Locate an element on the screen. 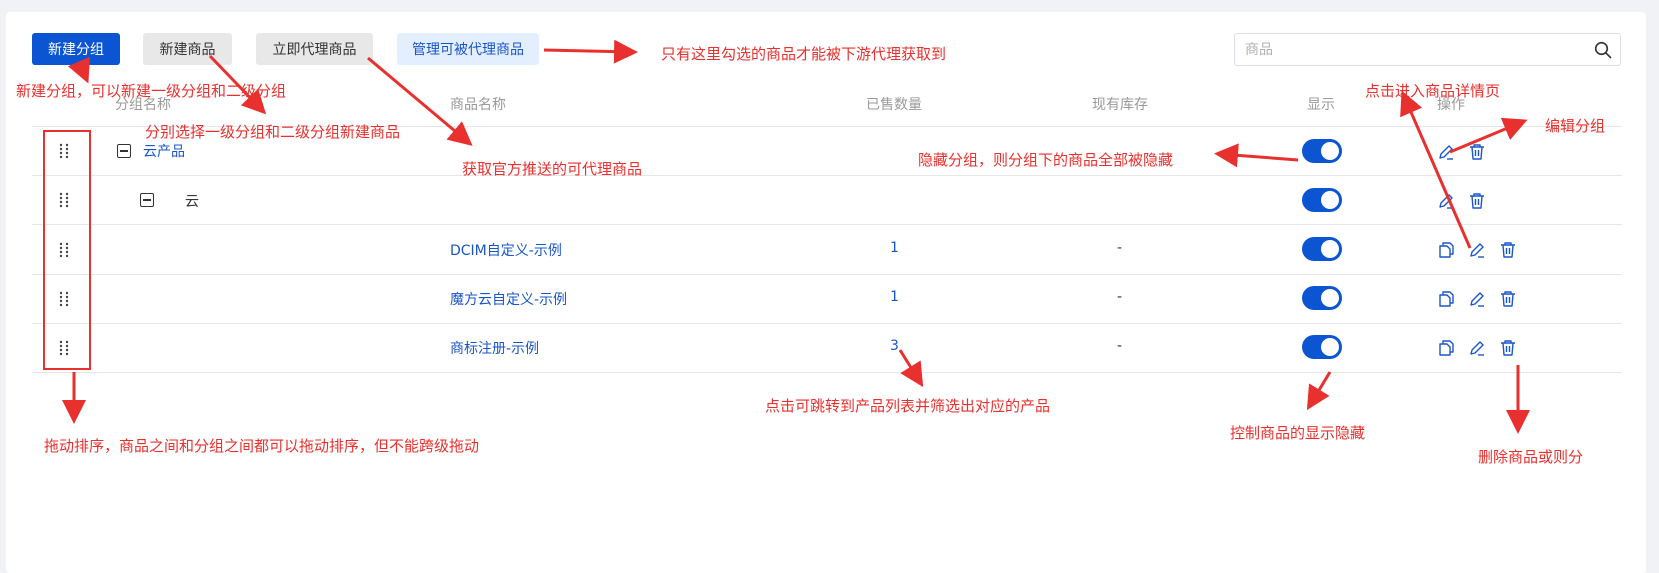  annotation-new-product: 分别选择一级分组和二级分组新建商品 is located at coordinates (273, 132).